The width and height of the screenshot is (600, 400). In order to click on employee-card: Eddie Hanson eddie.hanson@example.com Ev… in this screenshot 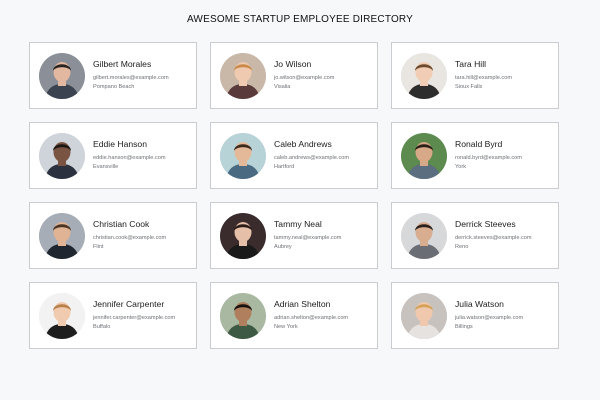, I will do `click(113, 155)`.